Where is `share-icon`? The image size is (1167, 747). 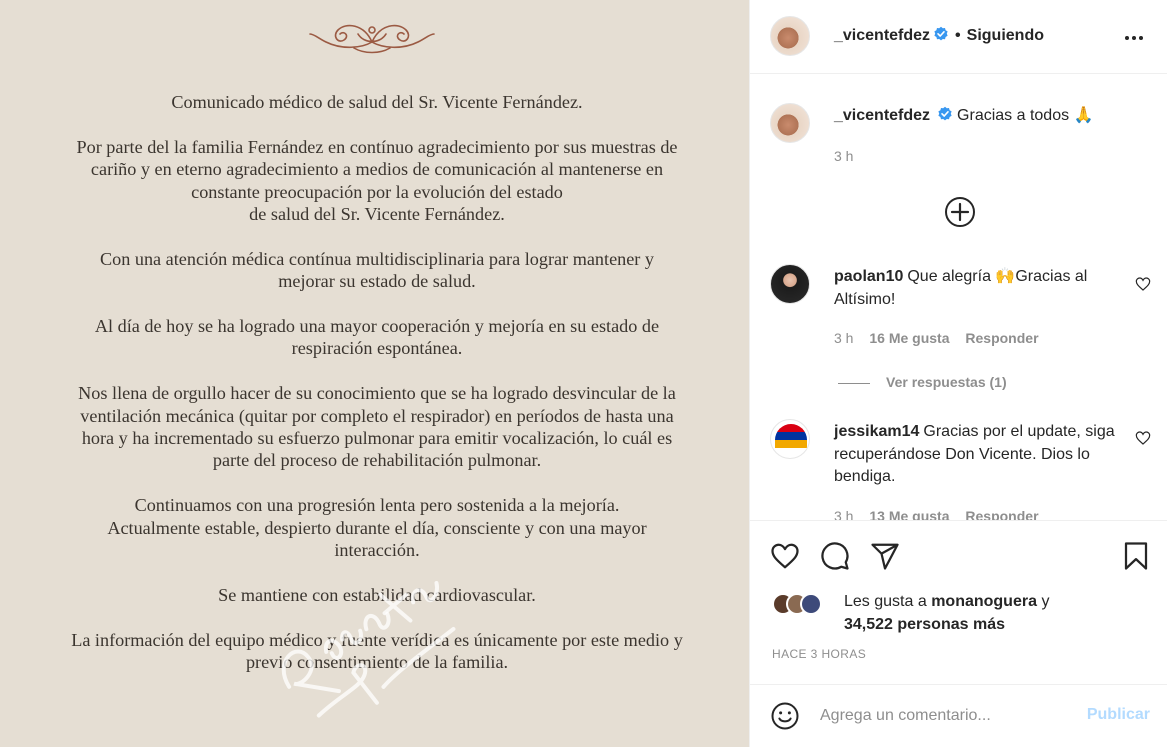 share-icon is located at coordinates (885, 556).